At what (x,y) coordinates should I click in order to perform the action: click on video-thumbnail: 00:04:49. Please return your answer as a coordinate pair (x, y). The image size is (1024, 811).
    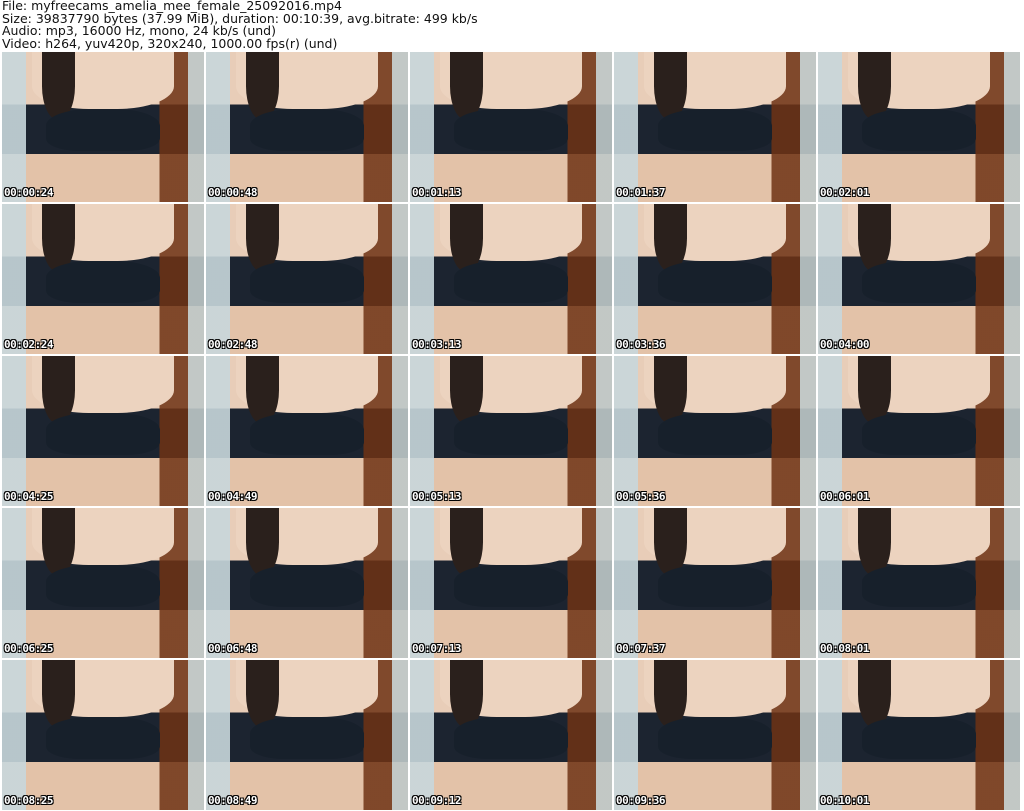
    Looking at the image, I should click on (307, 431).